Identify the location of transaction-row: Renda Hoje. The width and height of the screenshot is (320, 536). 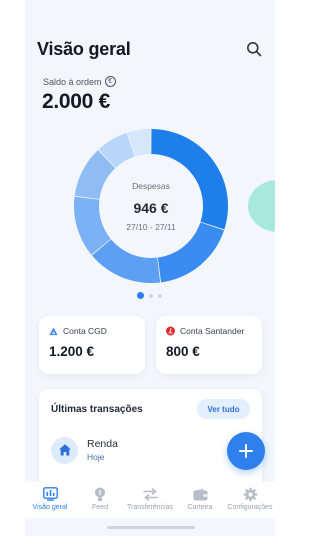
(84, 450).